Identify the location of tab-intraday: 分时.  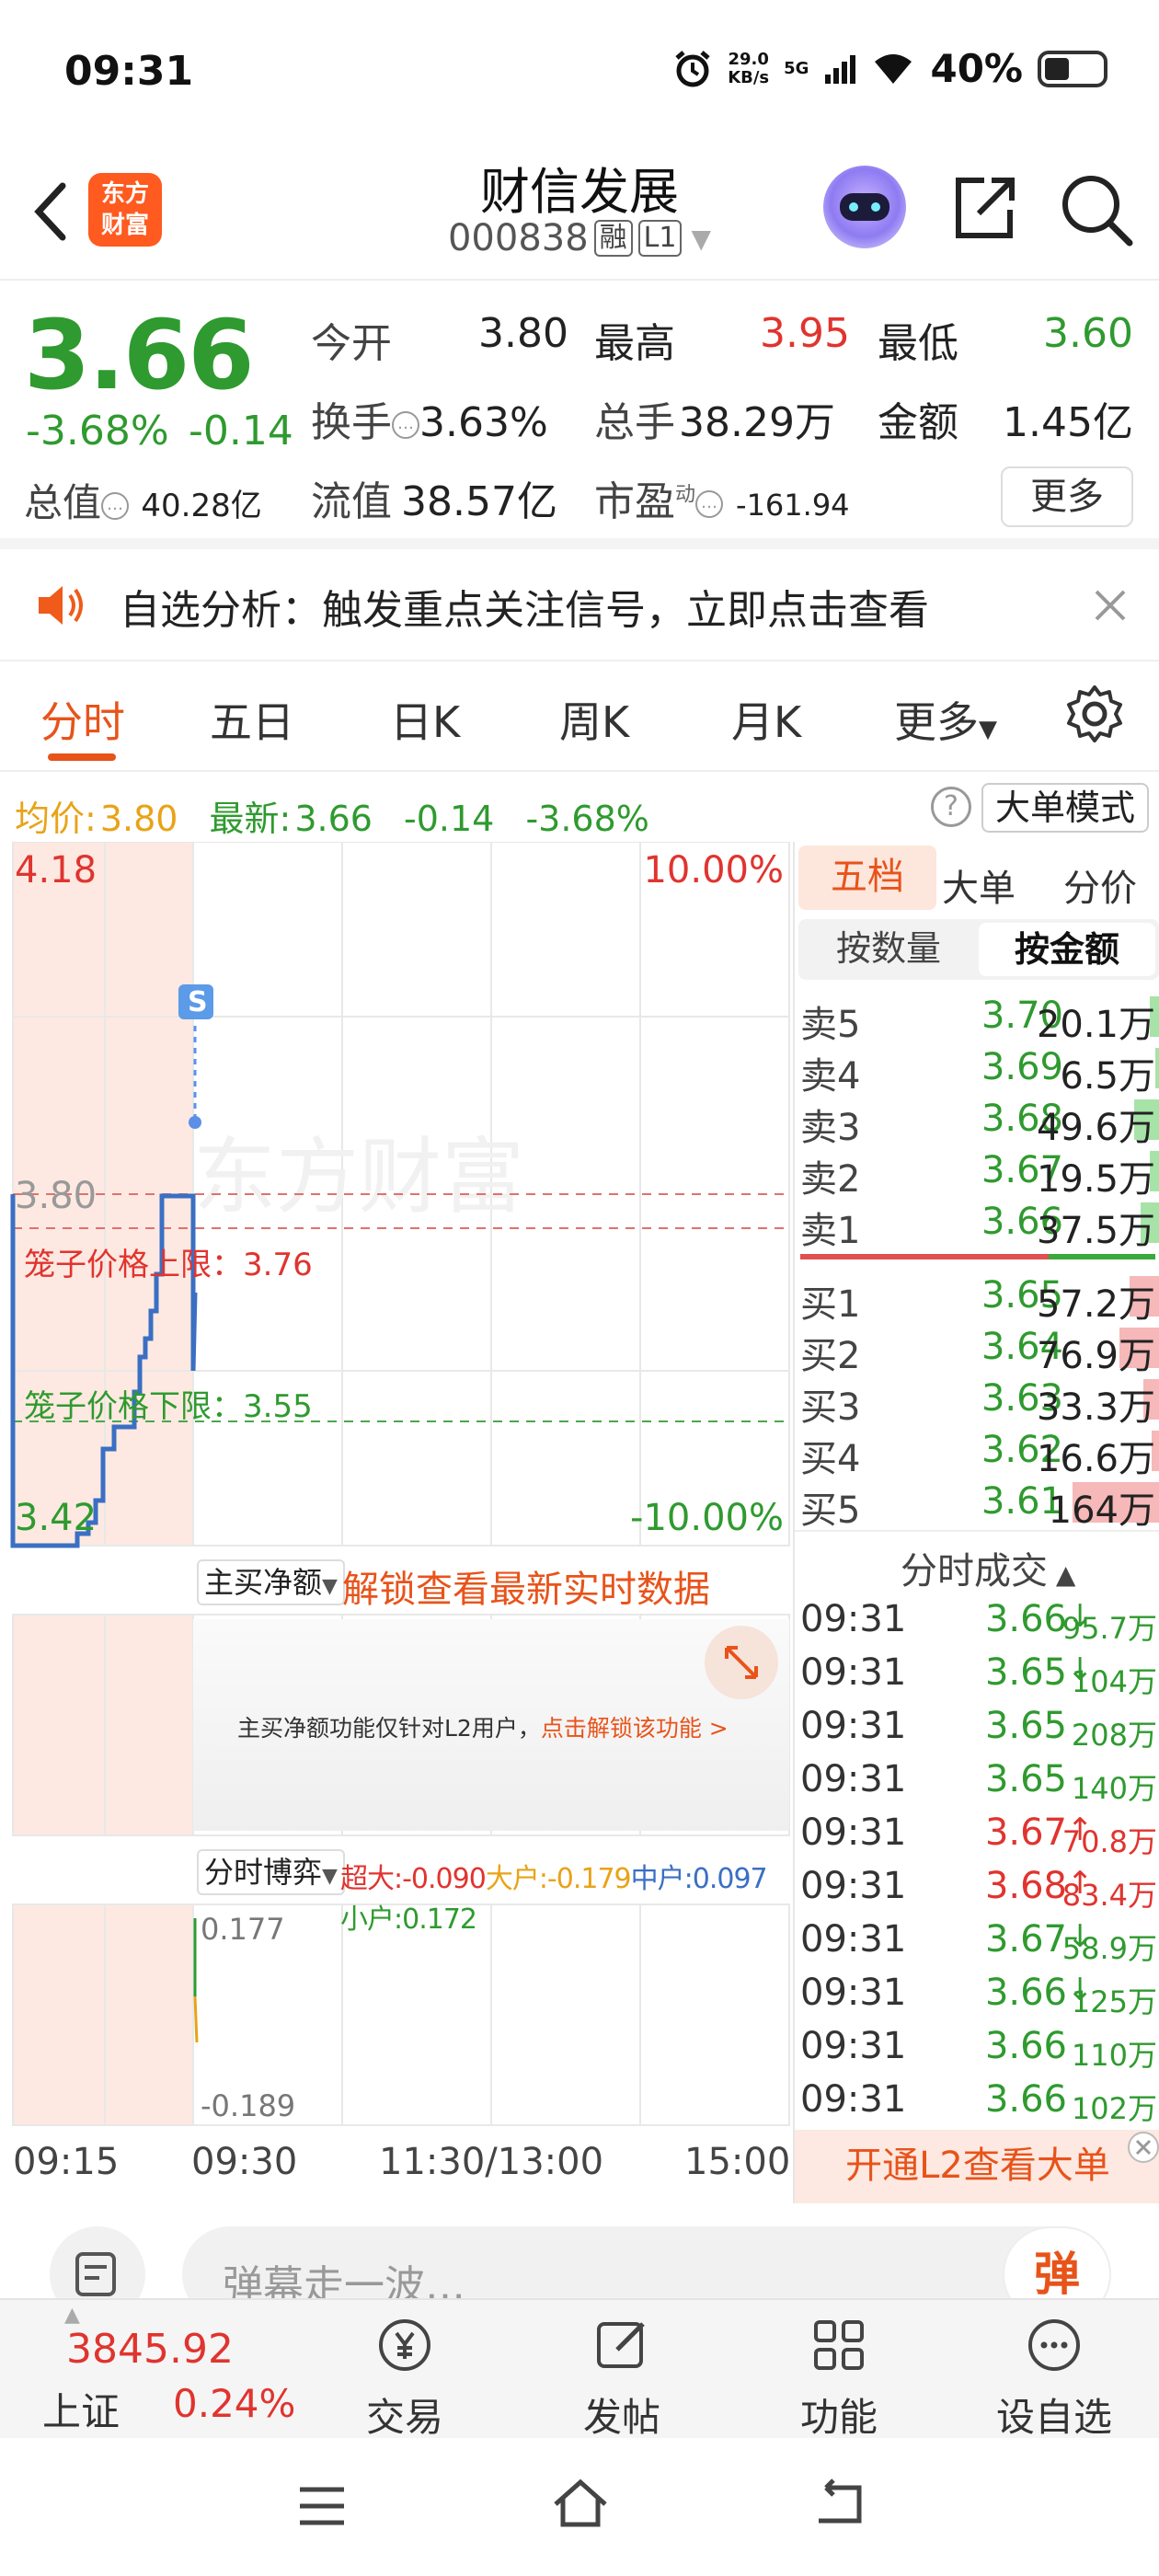
(82, 719).